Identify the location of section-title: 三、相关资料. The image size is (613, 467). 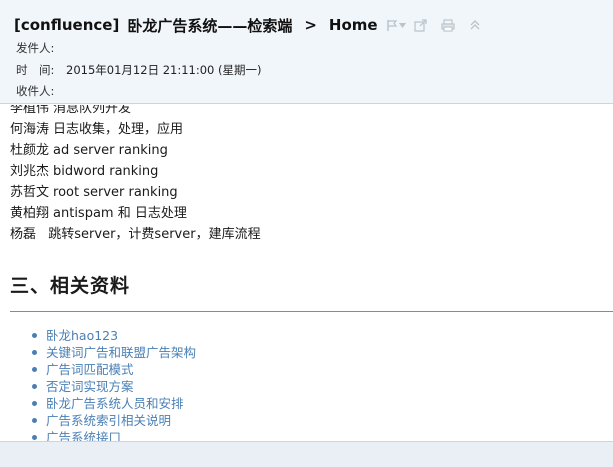
(70, 286).